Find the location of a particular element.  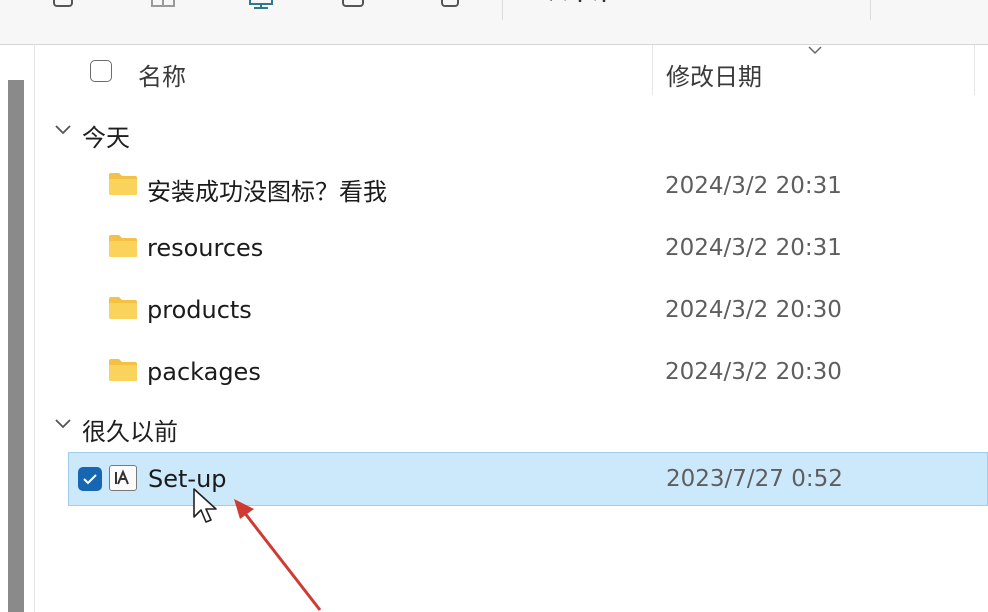

paste-icon is located at coordinates (262, 5).